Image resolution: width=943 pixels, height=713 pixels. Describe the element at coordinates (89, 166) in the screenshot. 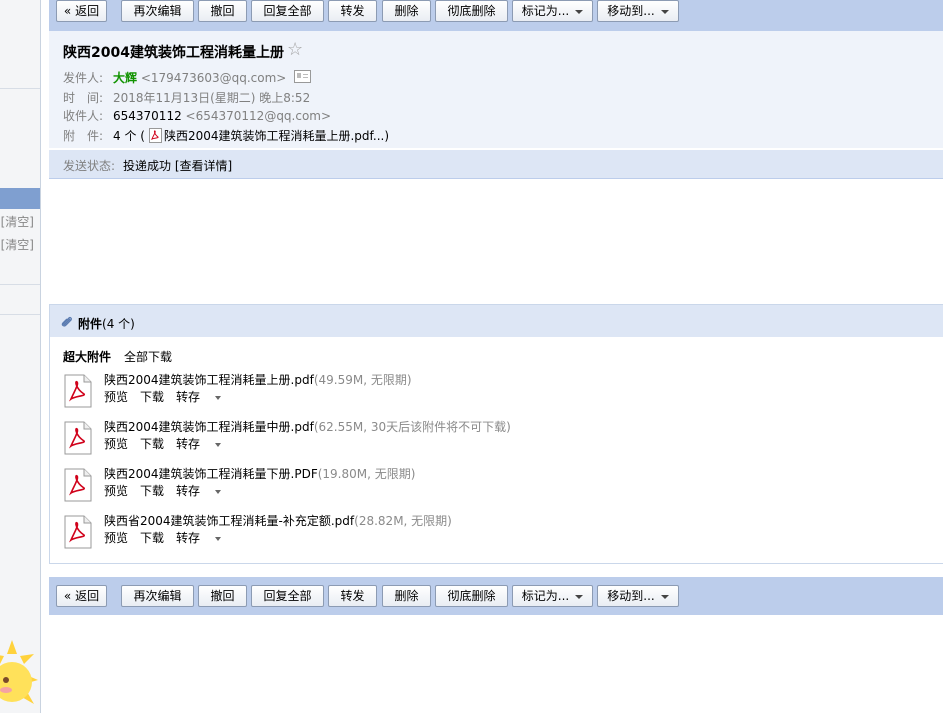

I see `status-label: 发送状态:` at that location.